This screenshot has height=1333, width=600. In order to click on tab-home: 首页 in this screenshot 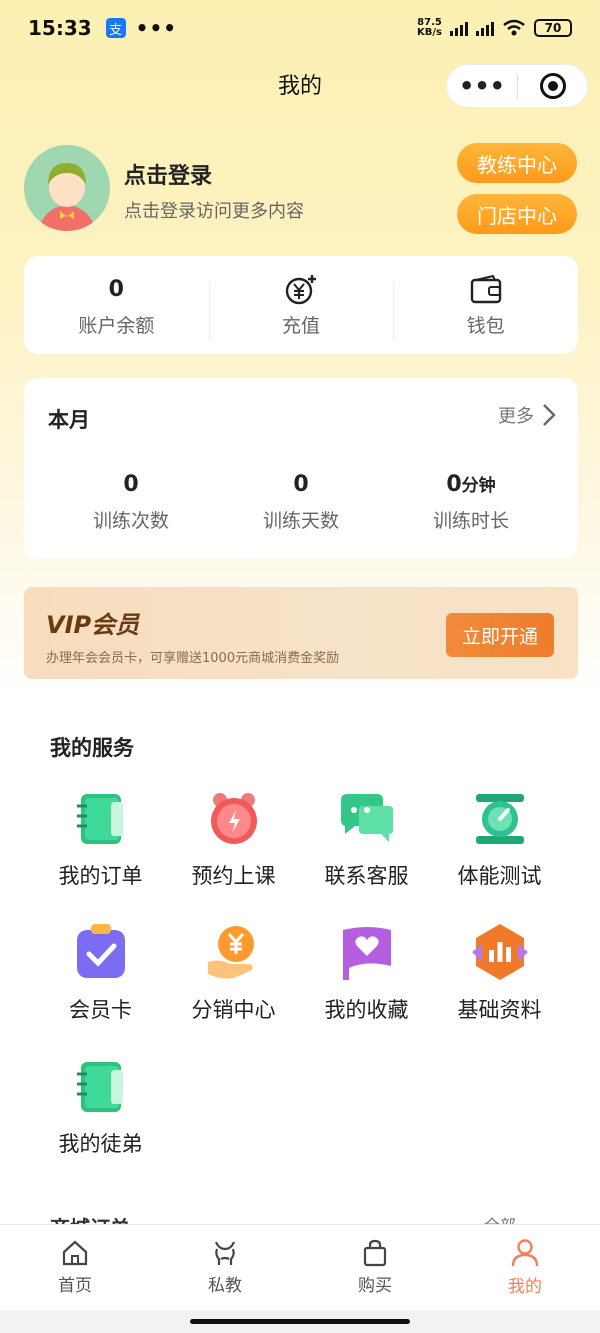, I will do `click(75, 1267)`.